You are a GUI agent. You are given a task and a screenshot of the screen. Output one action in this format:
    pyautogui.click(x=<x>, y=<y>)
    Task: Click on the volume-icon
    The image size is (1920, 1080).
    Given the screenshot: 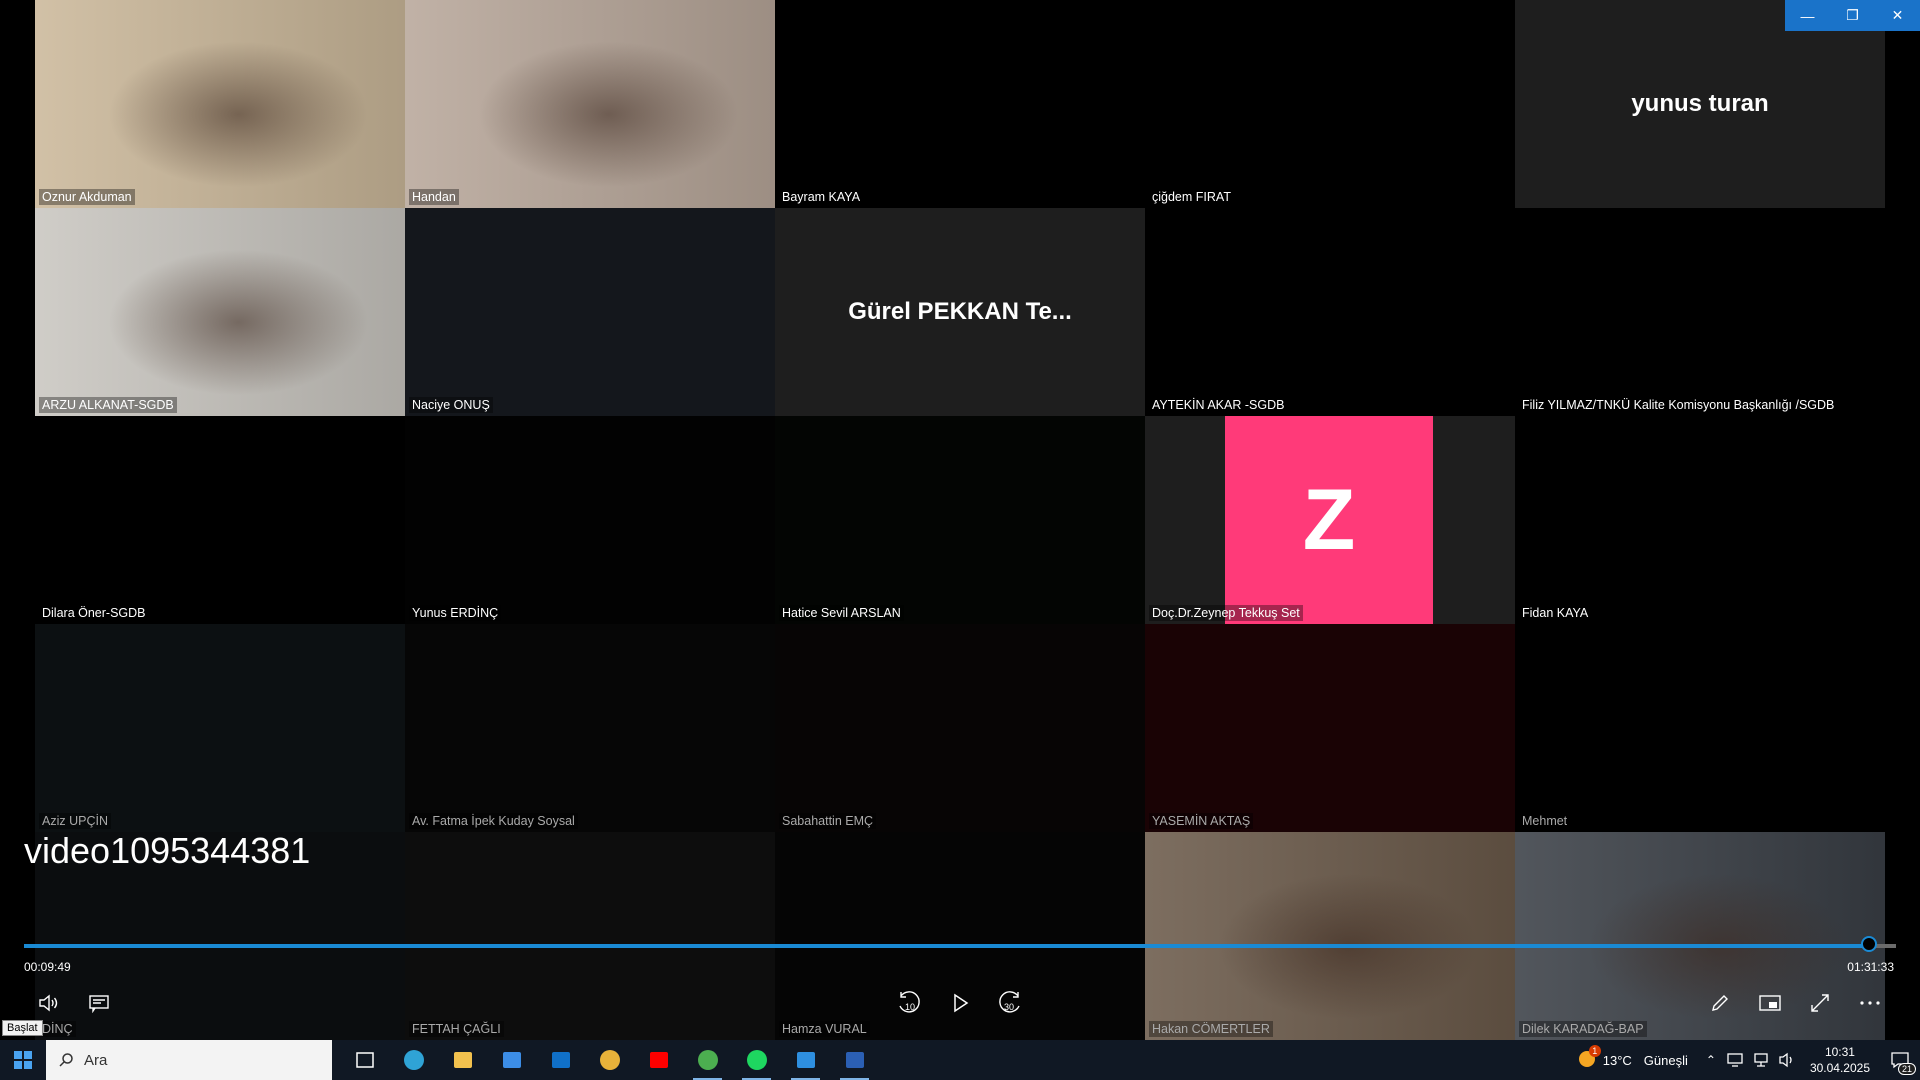 What is the action you would take?
    pyautogui.click(x=48, y=1003)
    